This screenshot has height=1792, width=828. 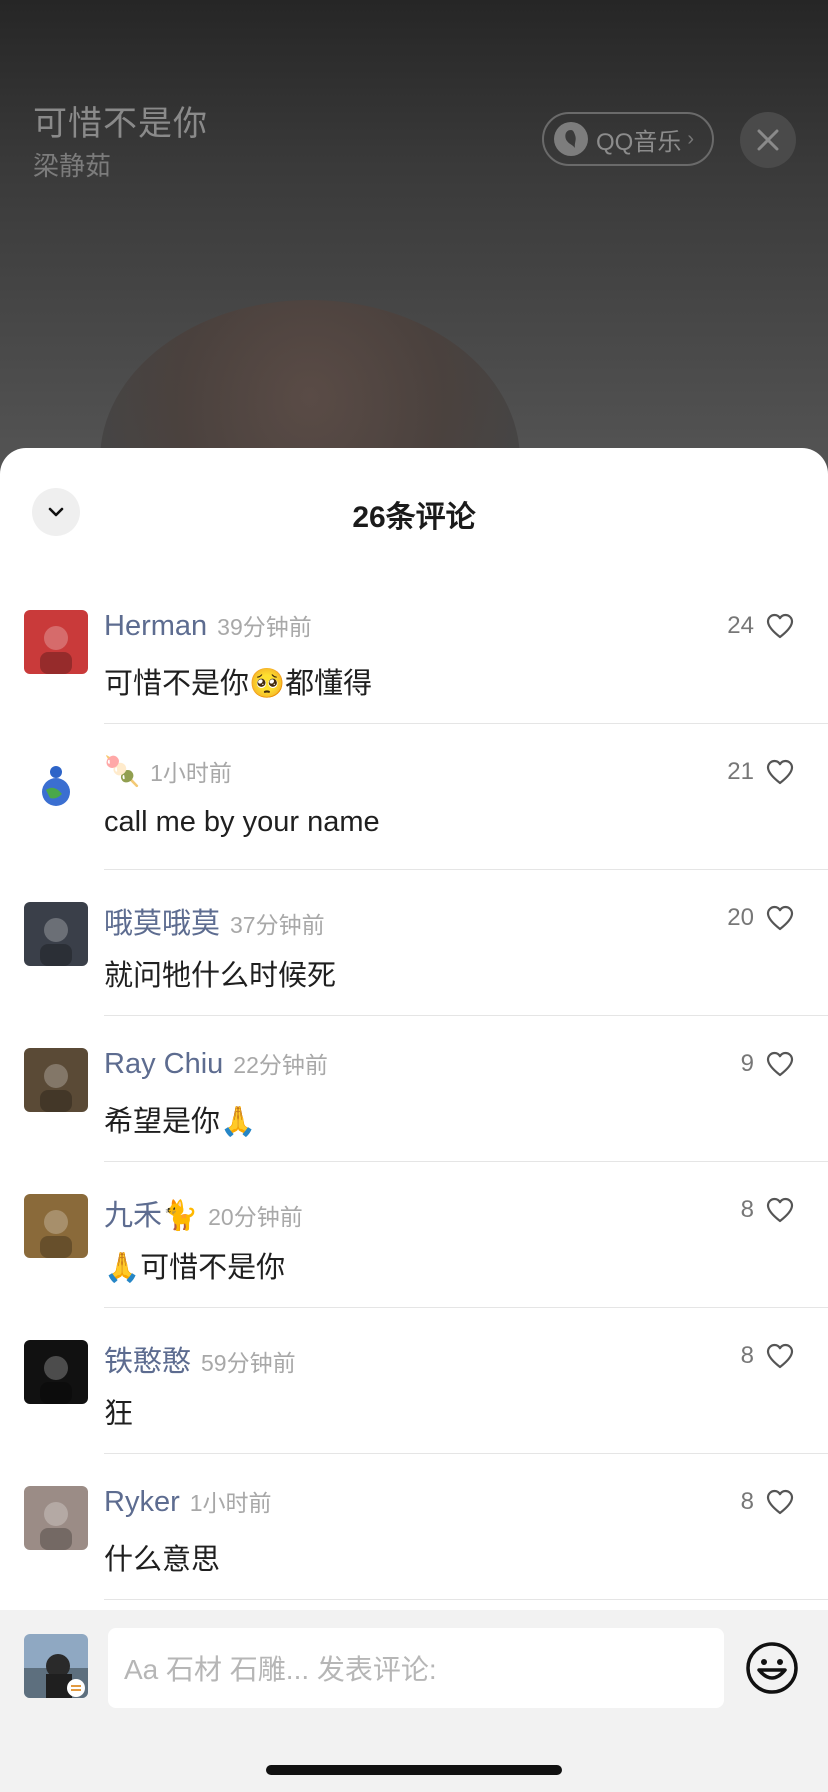 I want to click on qq-music-logo-icon, so click(x=571, y=139).